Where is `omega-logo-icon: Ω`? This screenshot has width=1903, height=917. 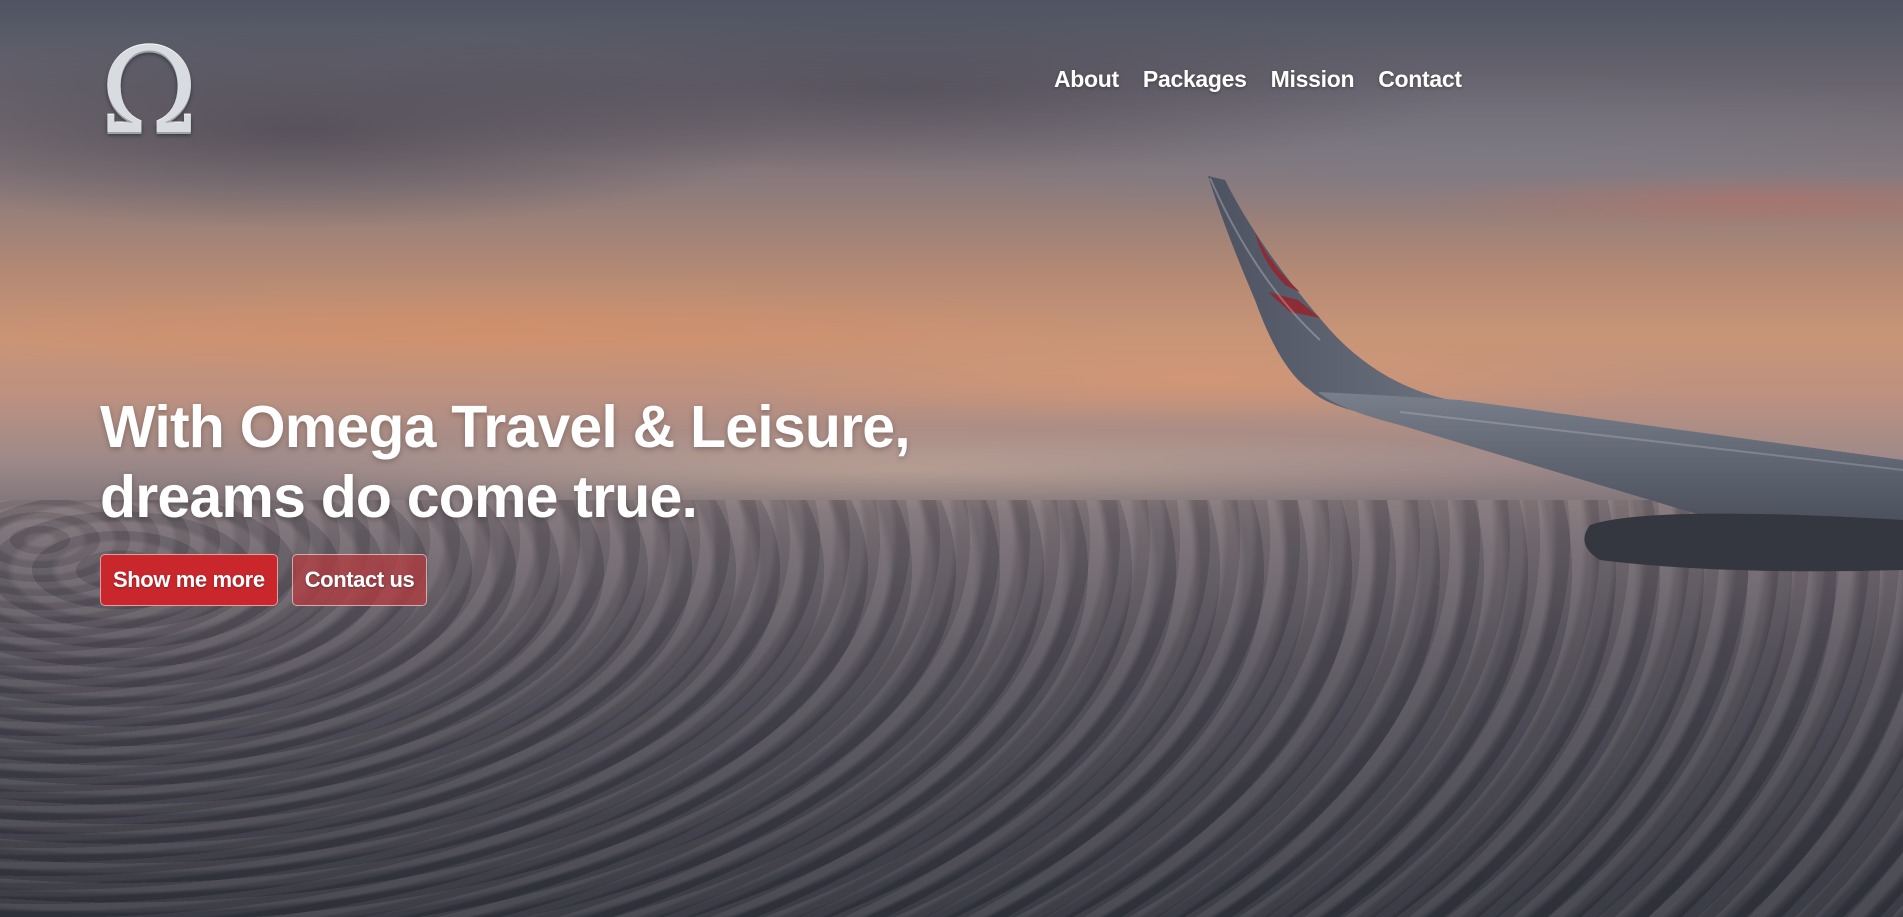
omega-logo-icon: Ω is located at coordinates (149, 91).